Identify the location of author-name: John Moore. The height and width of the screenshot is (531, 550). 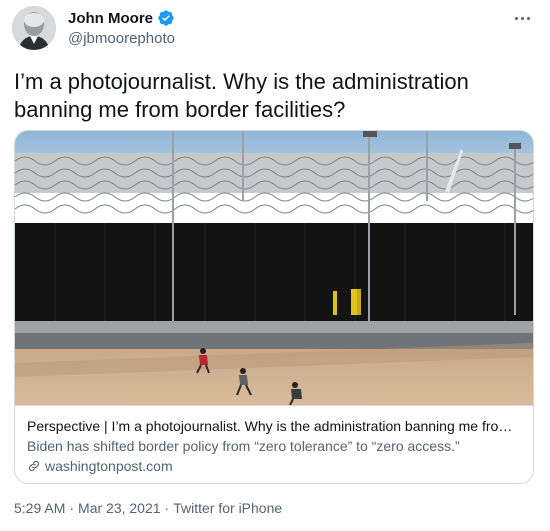
(110, 18).